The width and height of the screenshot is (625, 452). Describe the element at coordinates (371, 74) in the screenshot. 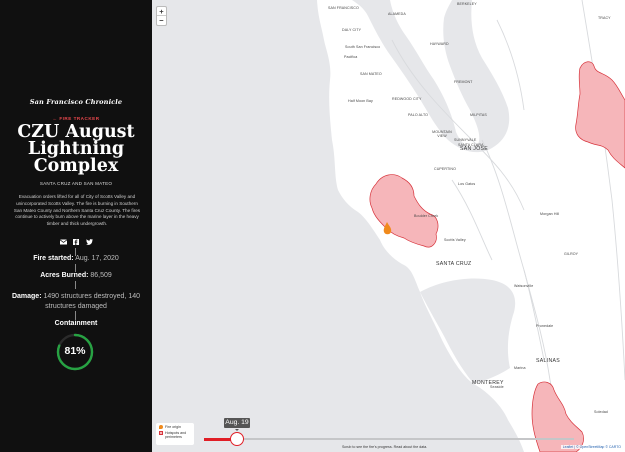

I see `label-san-mateo: SAN MATEO` at that location.